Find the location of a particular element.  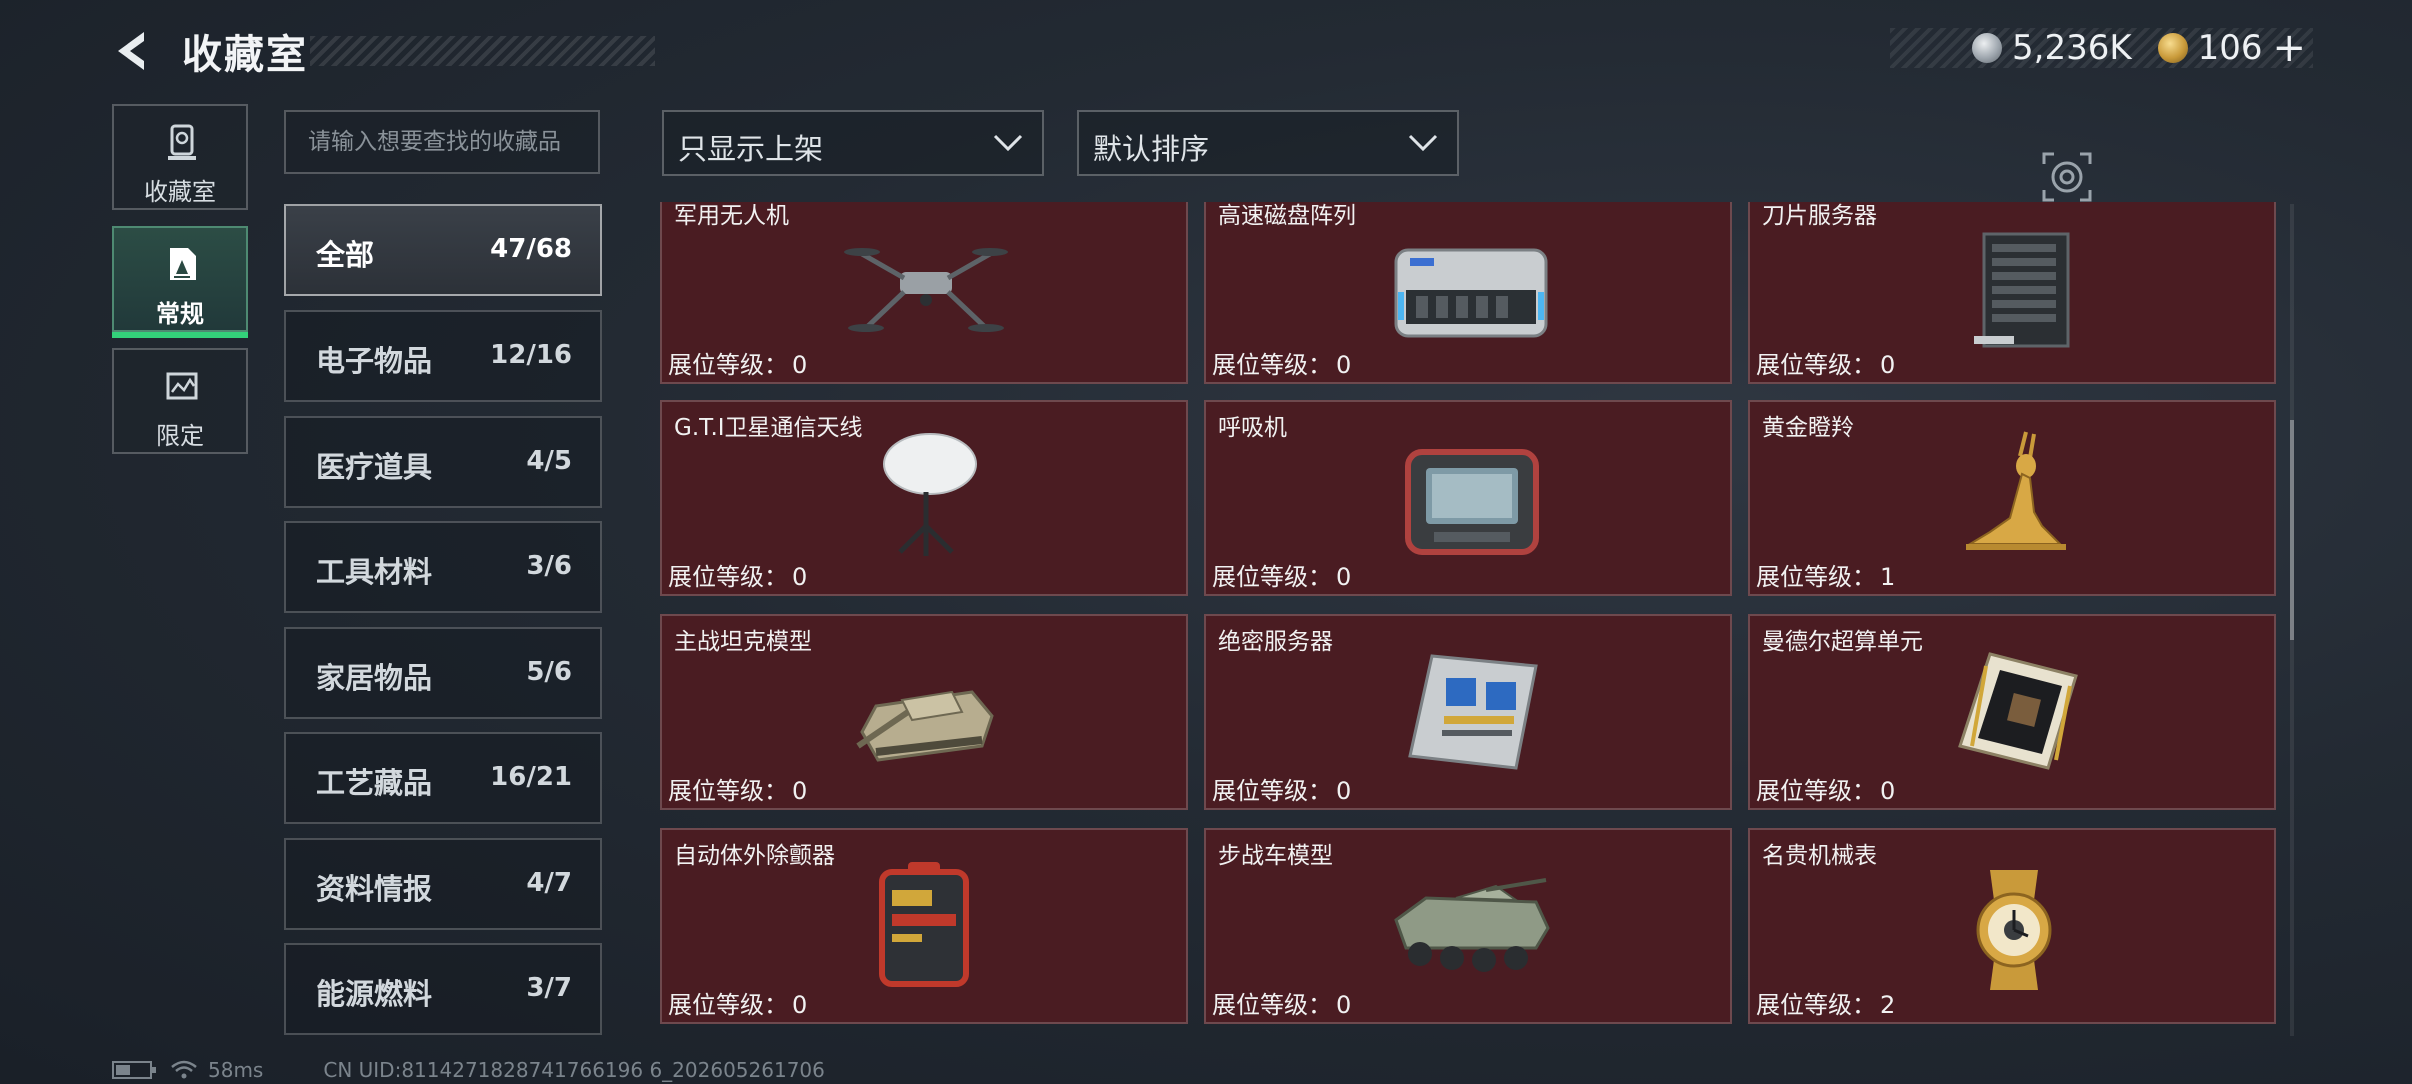

item-name: G.T.I卫星通信天线 is located at coordinates (768, 428).